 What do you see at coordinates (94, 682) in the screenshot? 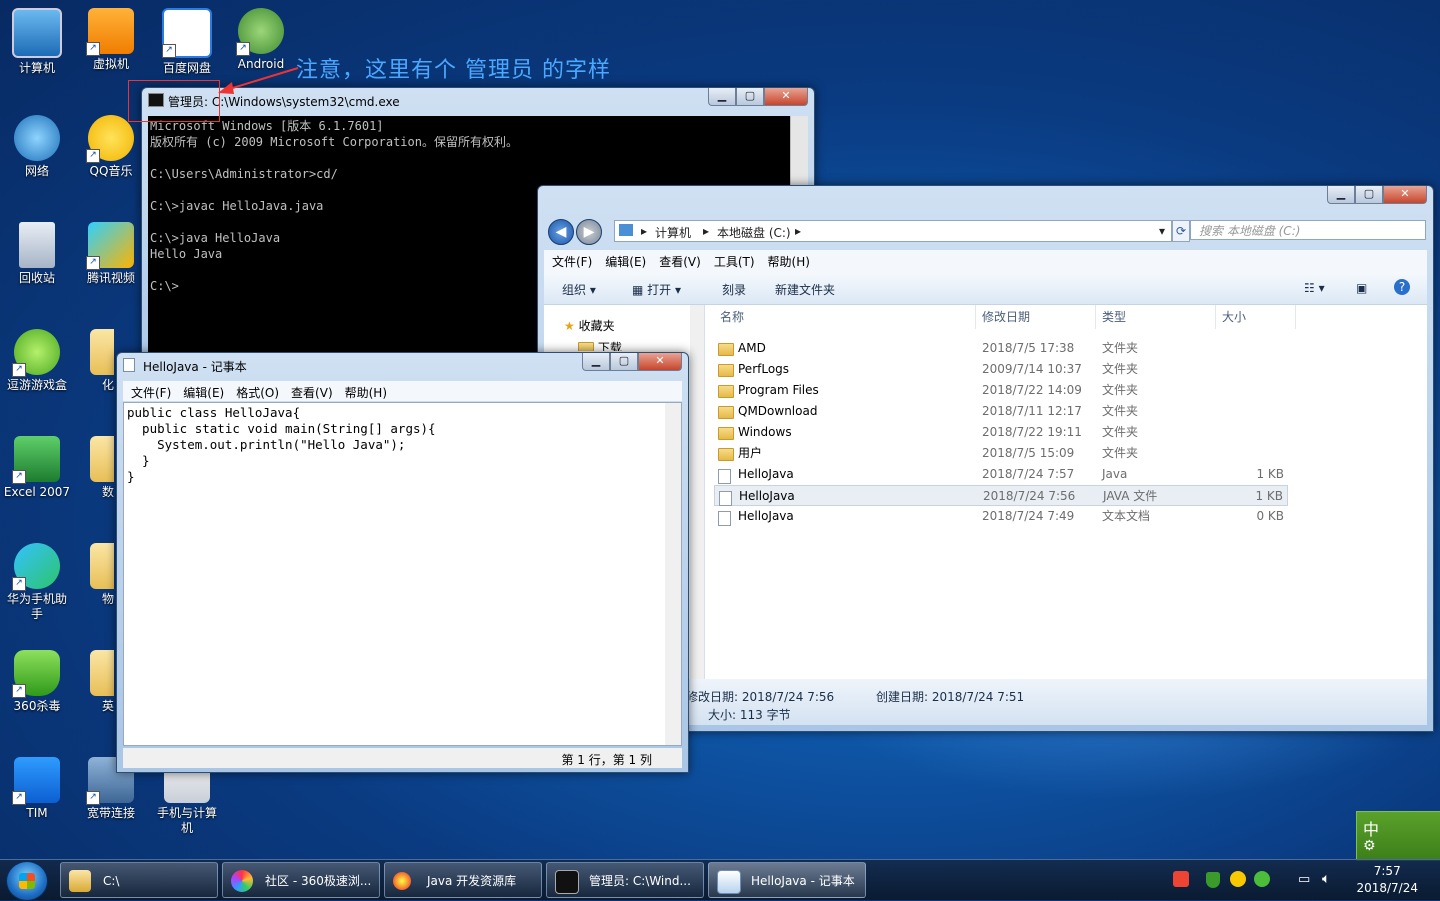
I see `desktop-icon-folder-ying: 英` at bounding box center [94, 682].